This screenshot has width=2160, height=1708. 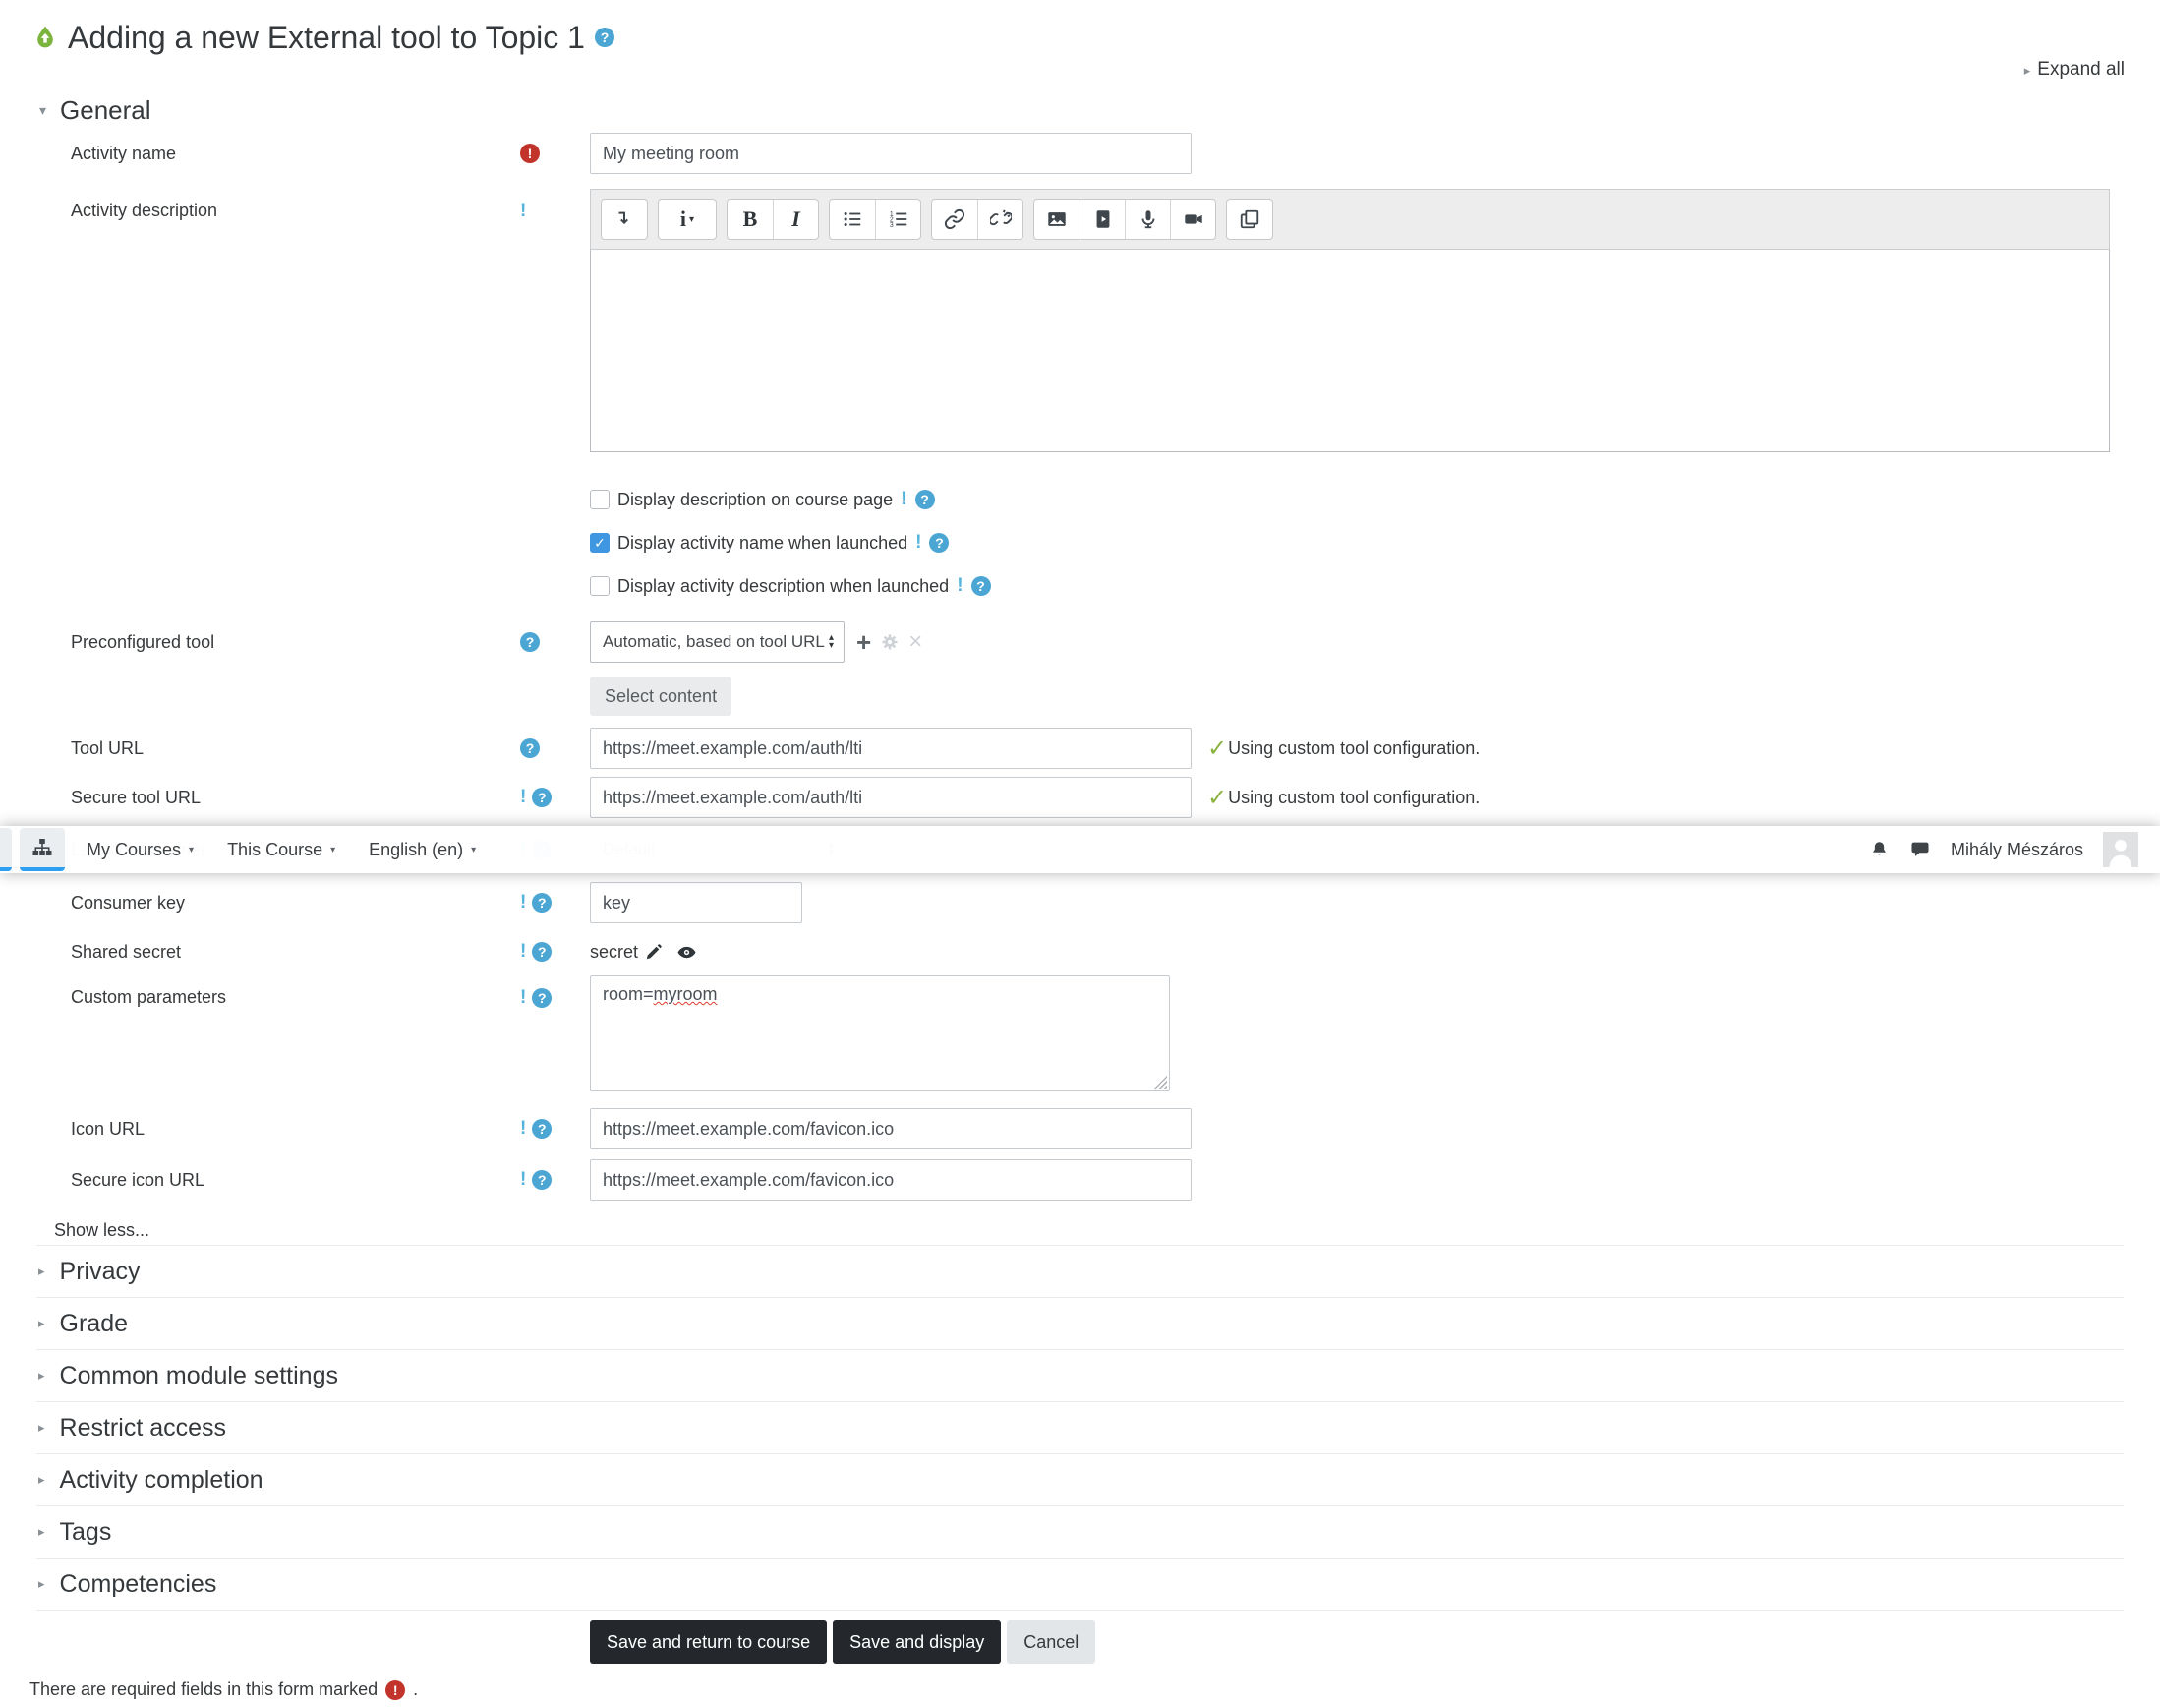 What do you see at coordinates (422, 850) in the screenshot?
I see `nav-item-language: English (en) ▾` at bounding box center [422, 850].